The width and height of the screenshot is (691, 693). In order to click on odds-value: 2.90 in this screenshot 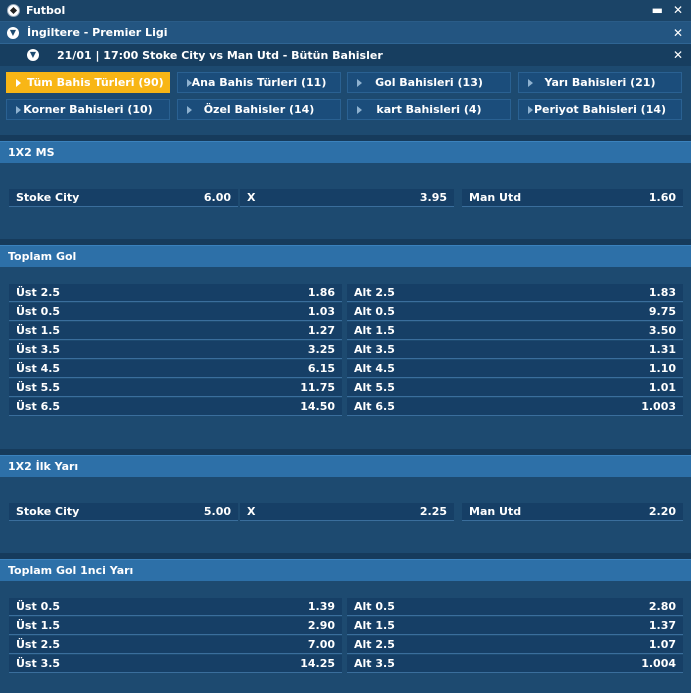, I will do `click(321, 625)`.